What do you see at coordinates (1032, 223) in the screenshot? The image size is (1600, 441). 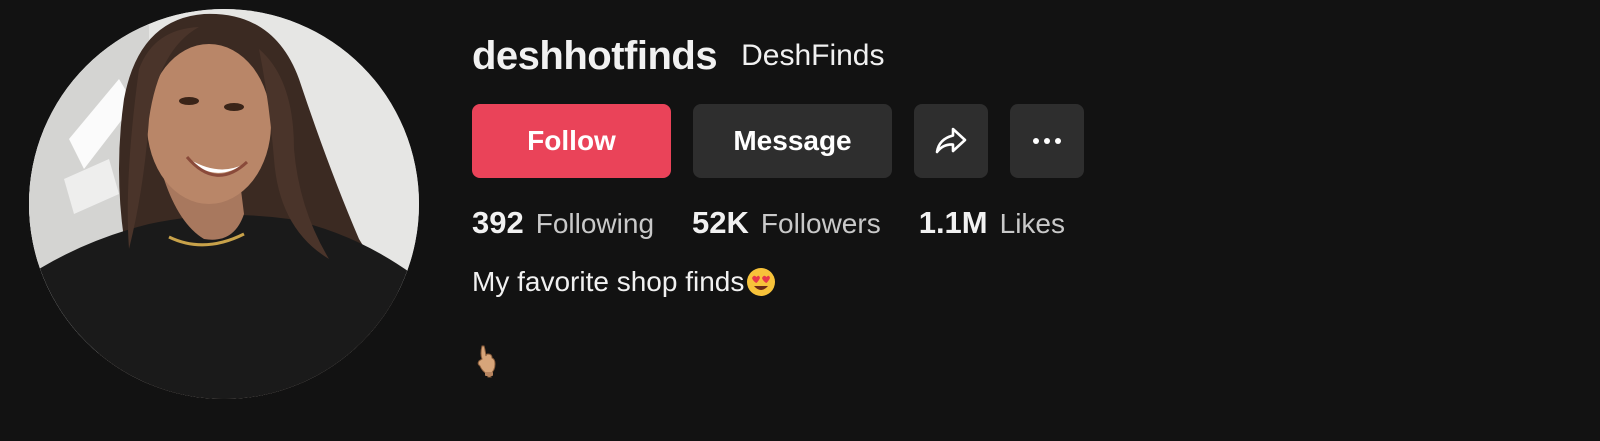 I see `likes-label: Likes` at bounding box center [1032, 223].